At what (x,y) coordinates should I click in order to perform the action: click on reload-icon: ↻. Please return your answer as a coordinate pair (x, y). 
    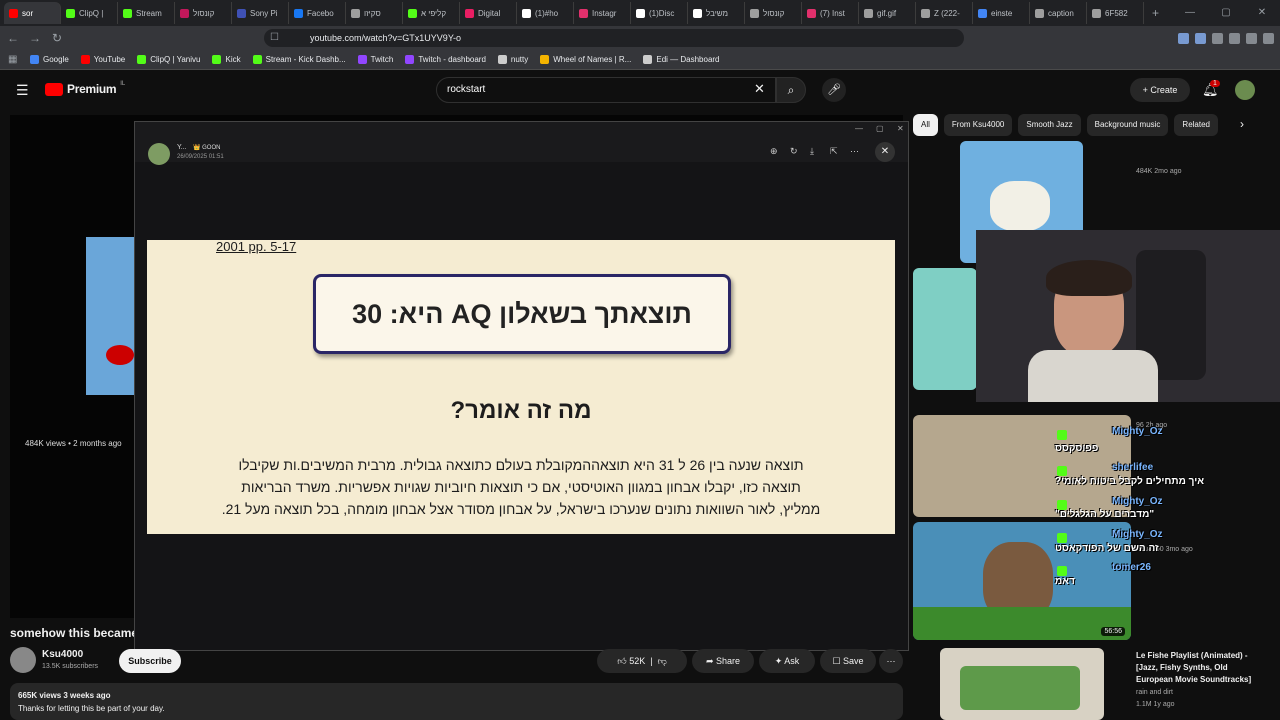
    Looking at the image, I should click on (57, 38).